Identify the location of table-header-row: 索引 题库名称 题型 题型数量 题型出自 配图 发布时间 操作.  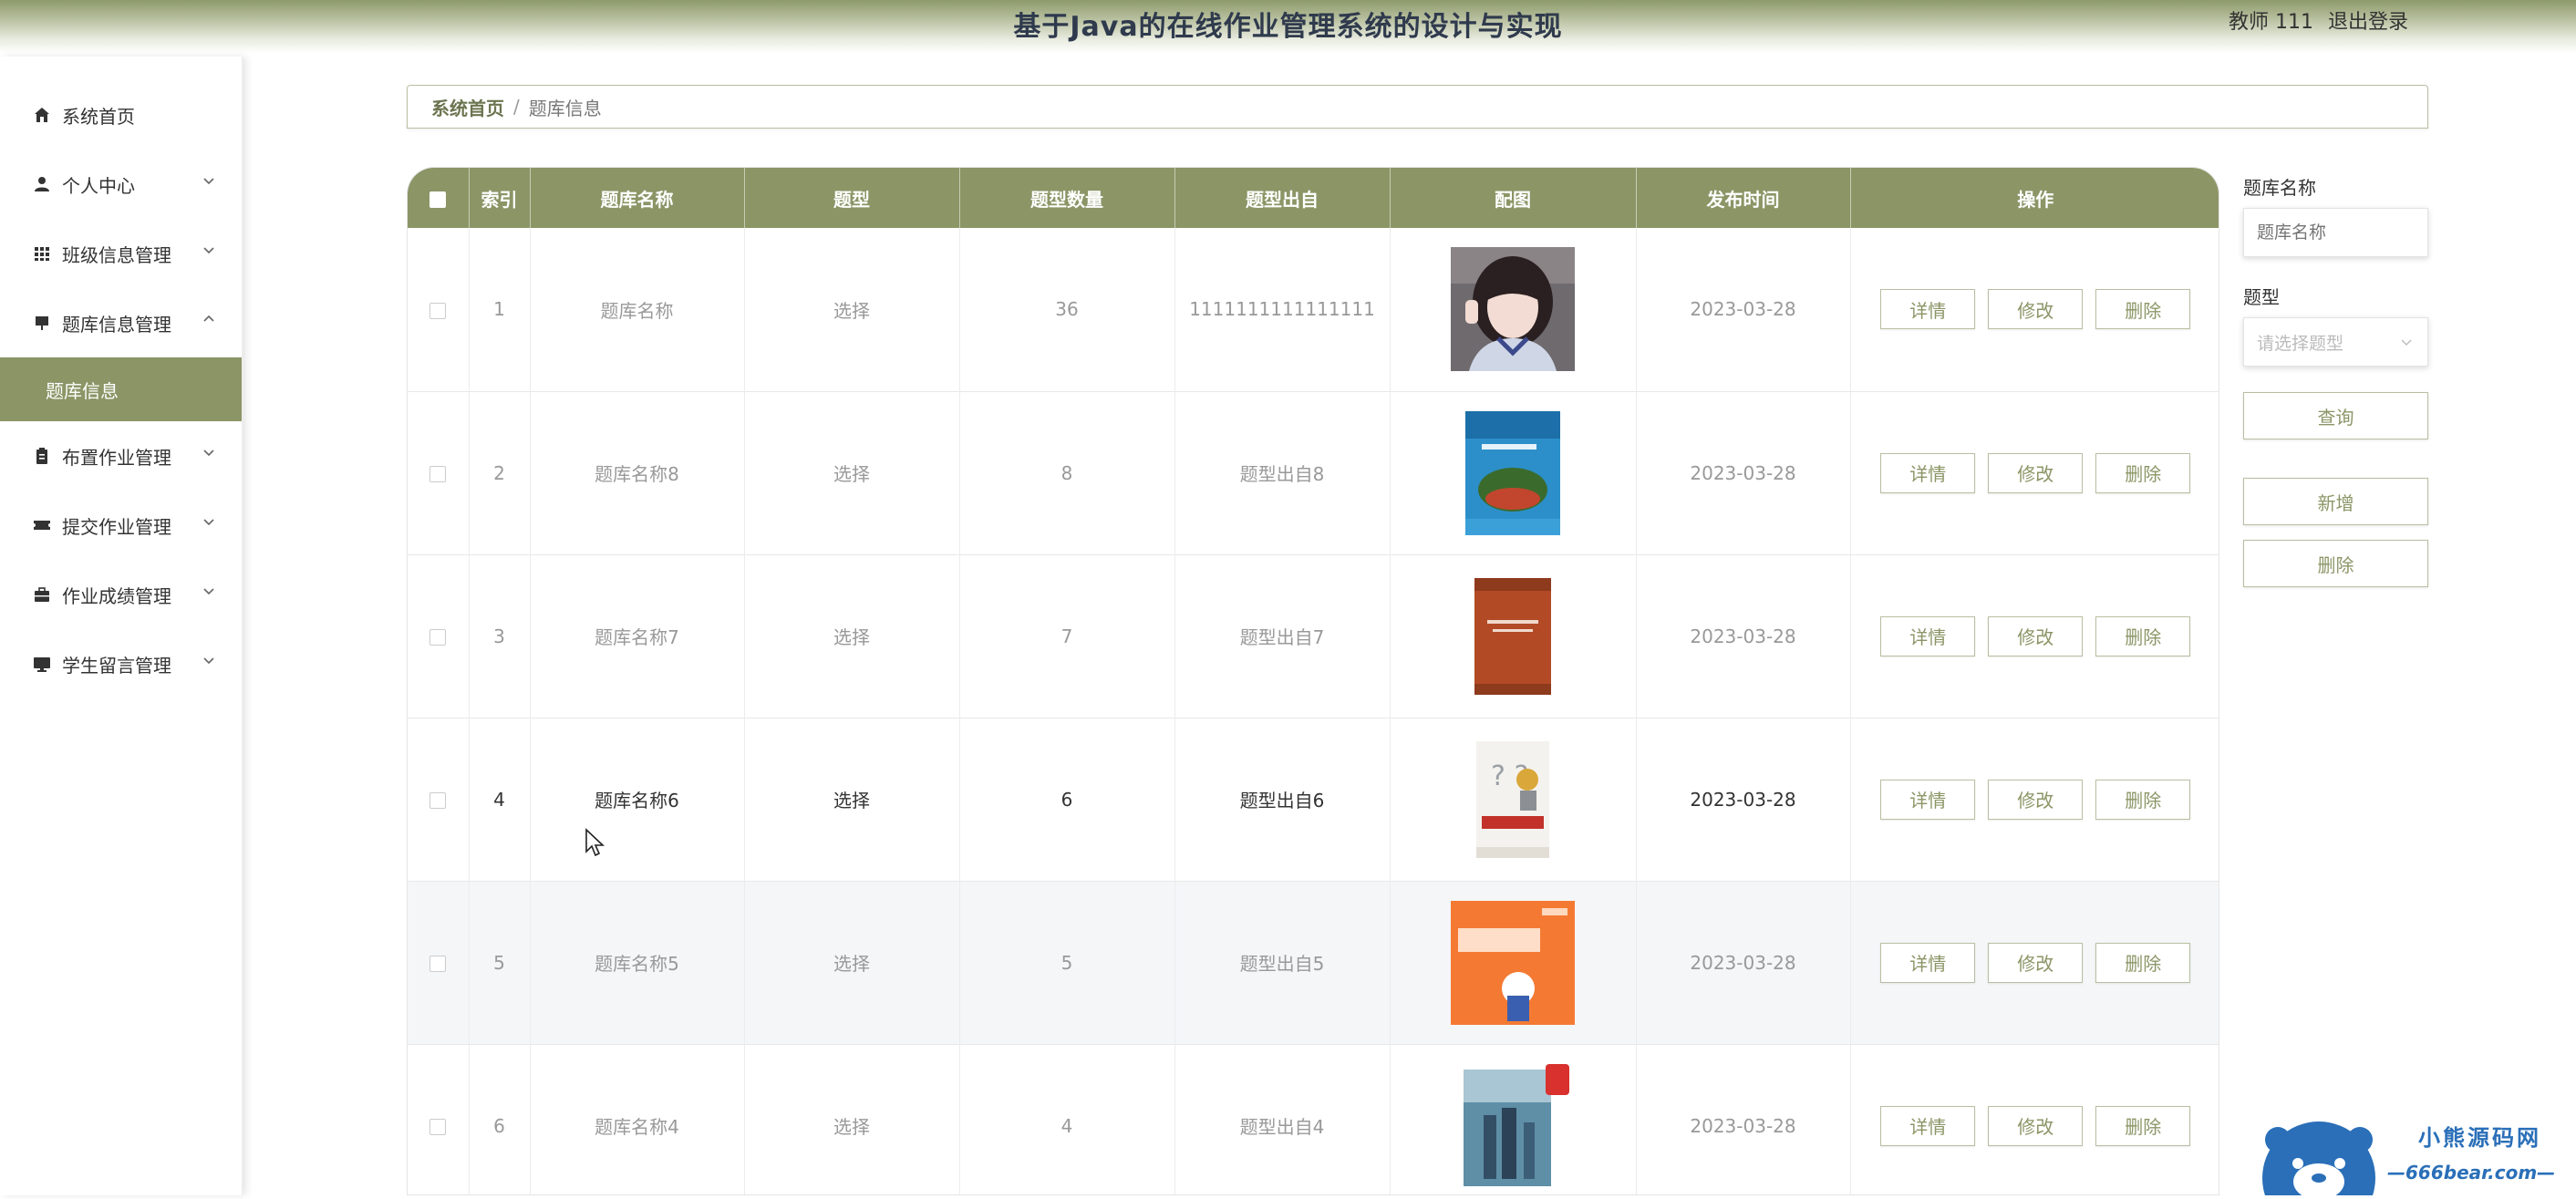
(1313, 198).